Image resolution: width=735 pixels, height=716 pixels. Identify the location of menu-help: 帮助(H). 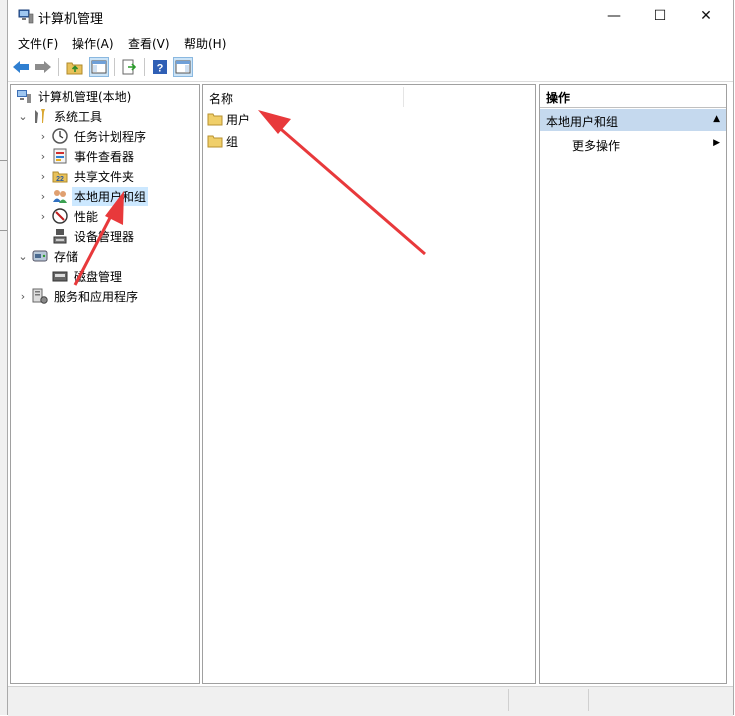
(205, 43).